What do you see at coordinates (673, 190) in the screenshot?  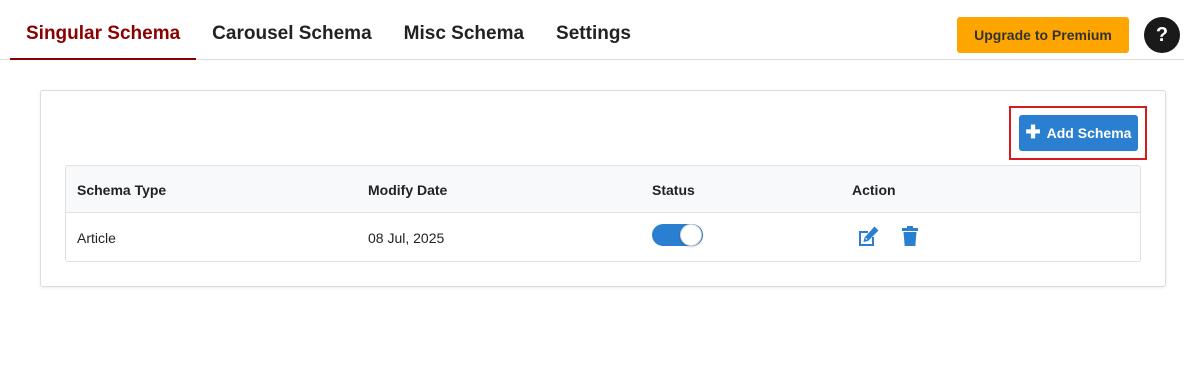 I see `header-status: Status` at bounding box center [673, 190].